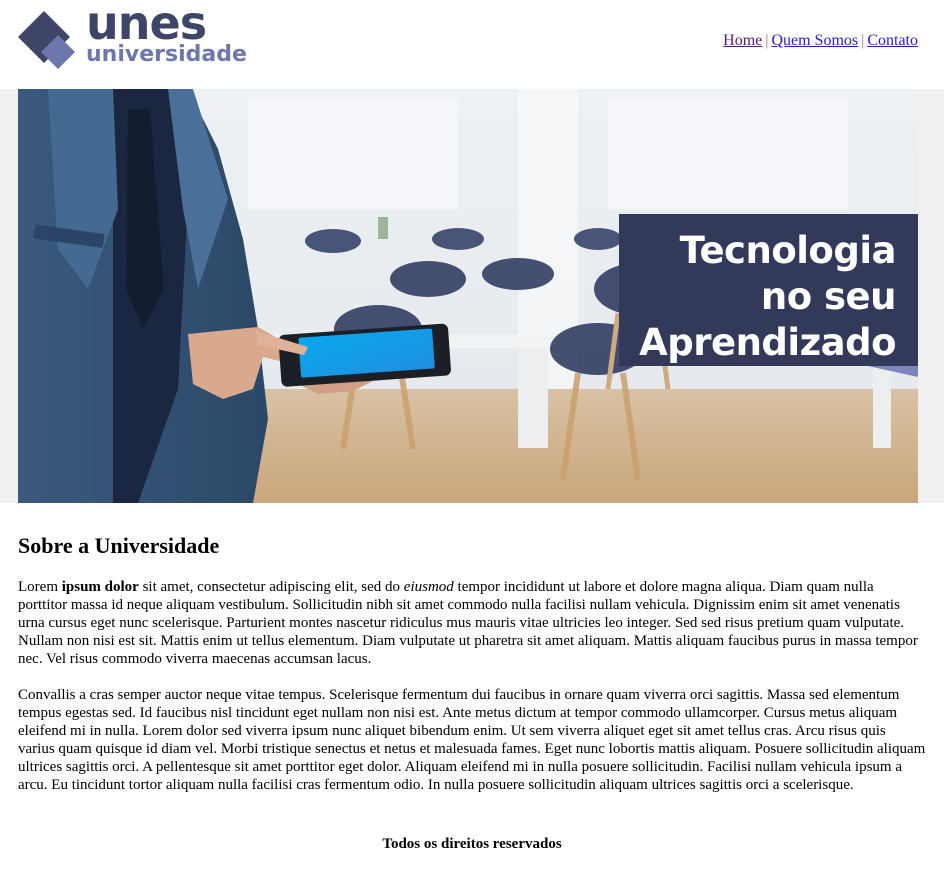 The height and width of the screenshot is (892, 944). I want to click on logo: unes universidade, so click(132, 35).